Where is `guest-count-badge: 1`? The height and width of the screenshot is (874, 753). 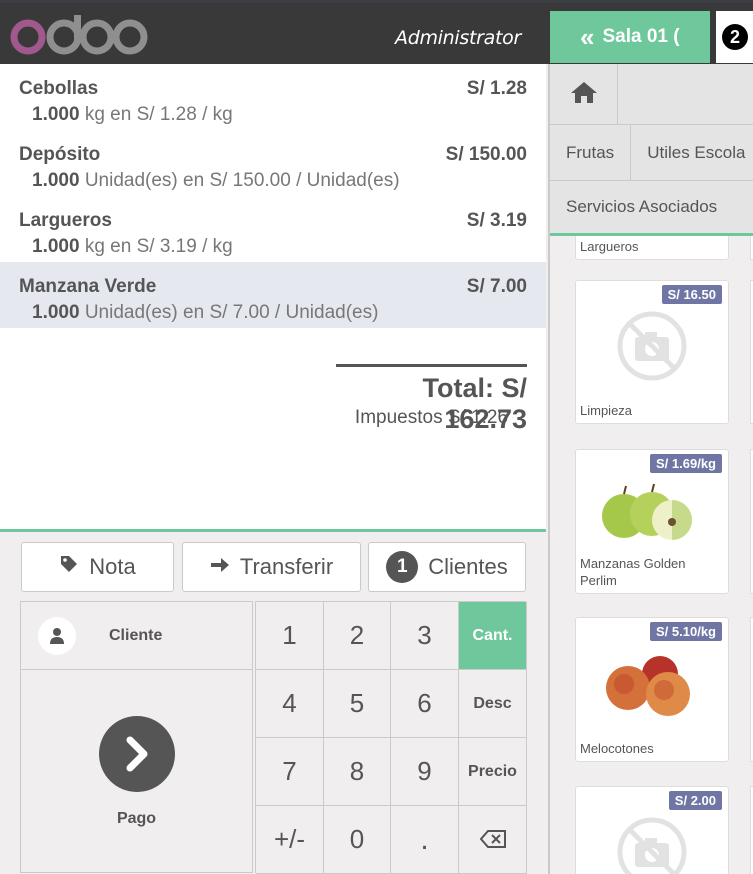 guest-count-badge: 1 is located at coordinates (402, 567).